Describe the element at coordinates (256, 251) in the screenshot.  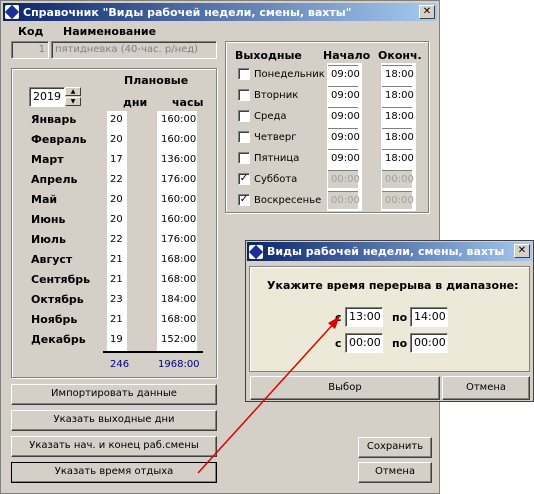
I see `dialog-app-icon` at that location.